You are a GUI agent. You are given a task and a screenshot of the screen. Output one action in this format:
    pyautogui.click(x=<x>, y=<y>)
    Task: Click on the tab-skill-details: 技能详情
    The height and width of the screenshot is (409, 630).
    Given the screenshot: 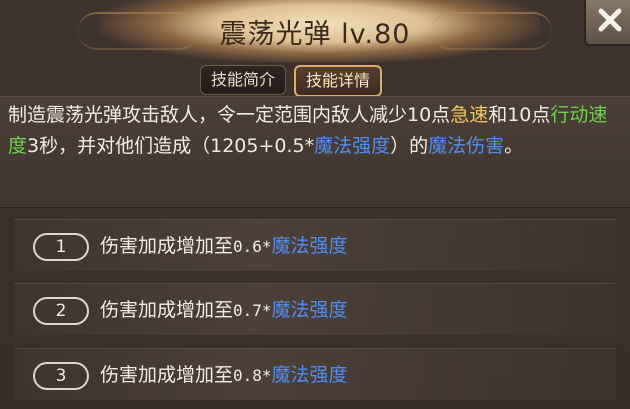 What is the action you would take?
    pyautogui.click(x=338, y=81)
    